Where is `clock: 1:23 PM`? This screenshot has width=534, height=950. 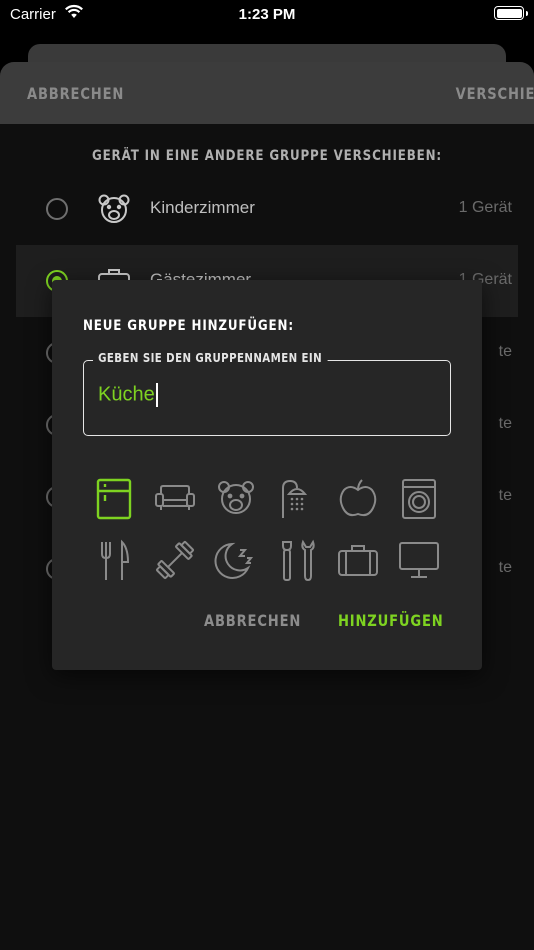 clock: 1:23 PM is located at coordinates (267, 14).